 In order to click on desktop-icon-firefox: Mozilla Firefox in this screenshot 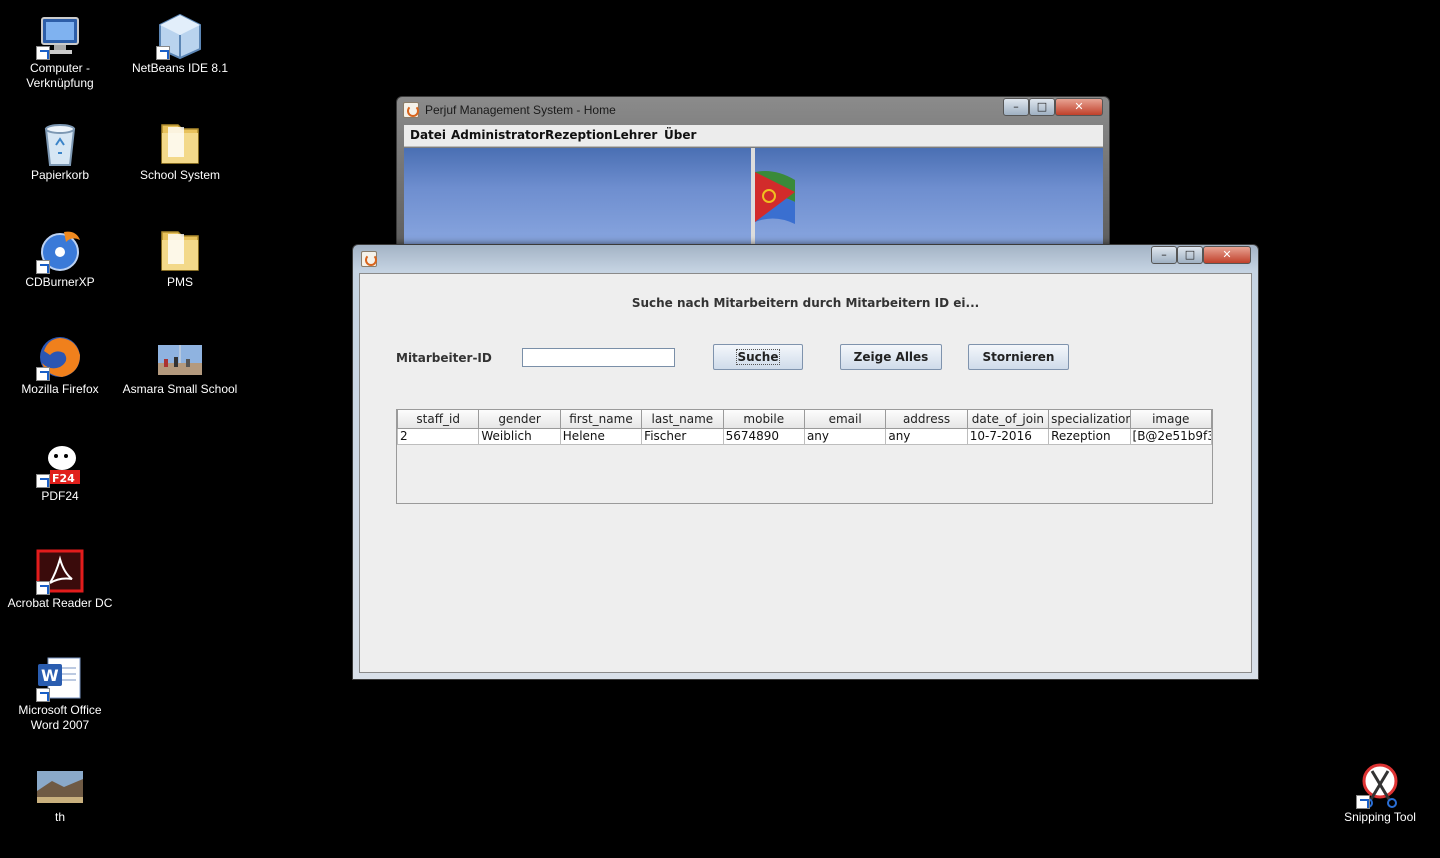, I will do `click(60, 375)`.